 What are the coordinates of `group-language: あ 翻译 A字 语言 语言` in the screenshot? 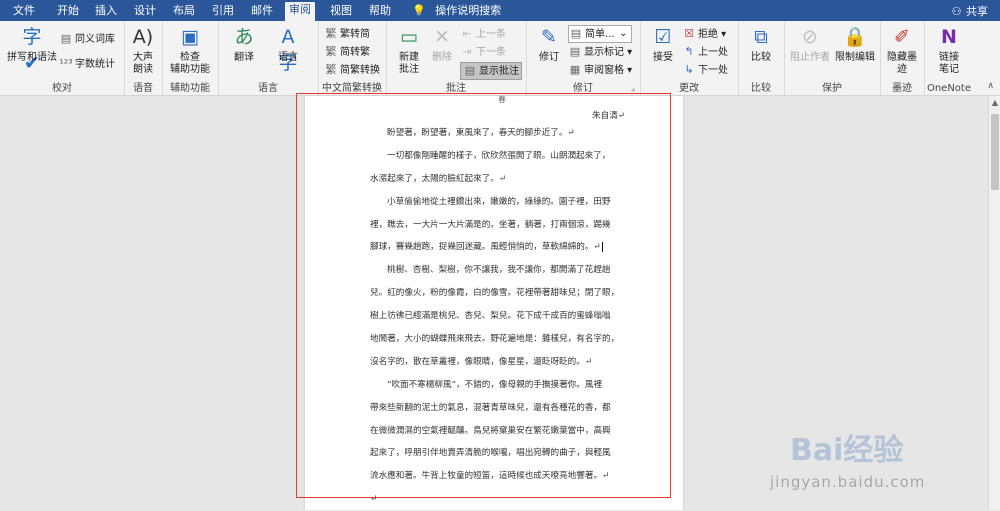 It's located at (268, 58).